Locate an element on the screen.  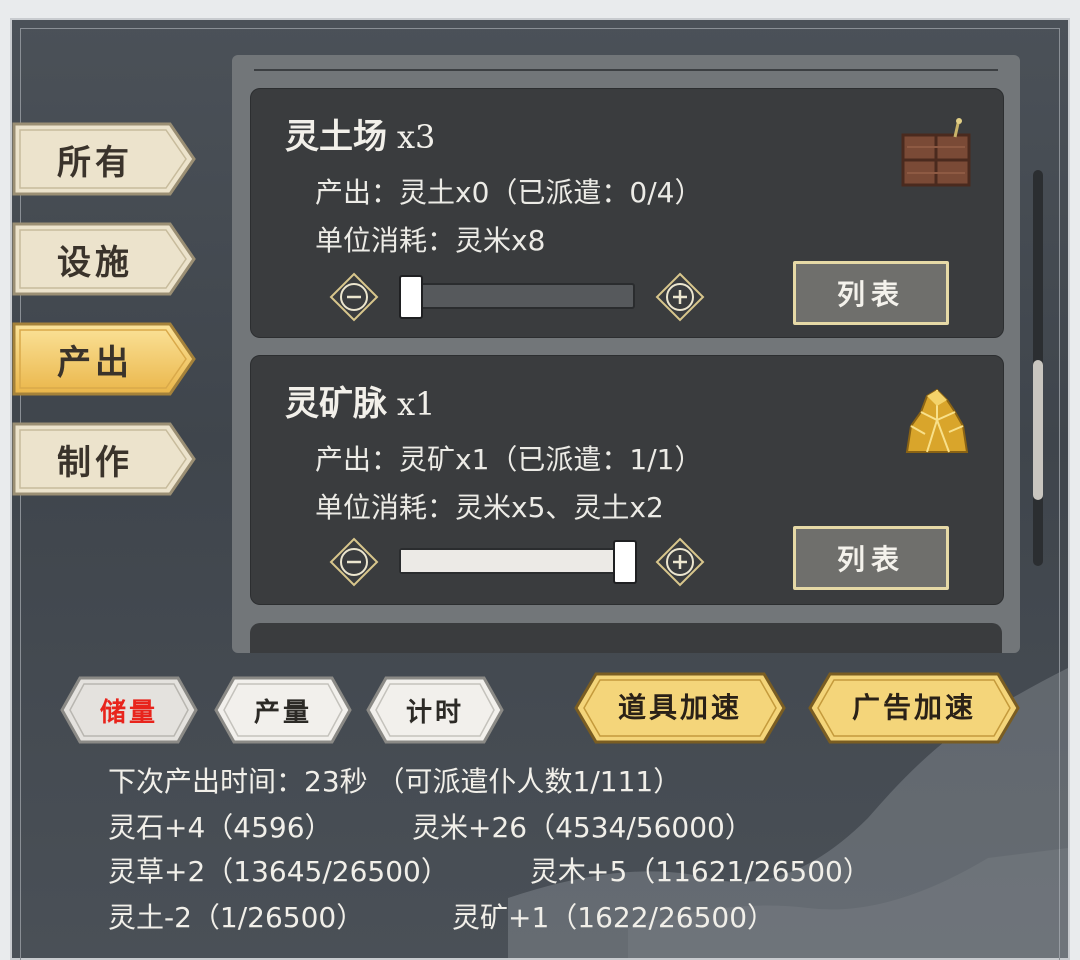
soil-field-icon is located at coordinates (936, 152).